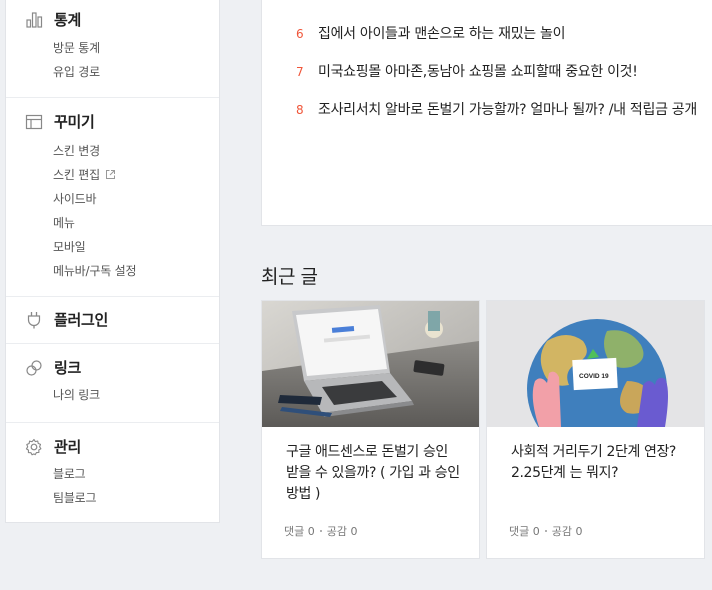 The width and height of the screenshot is (712, 590). Describe the element at coordinates (75, 497) in the screenshot. I see `sidebar-item-team-blog: 팀블로그` at that location.